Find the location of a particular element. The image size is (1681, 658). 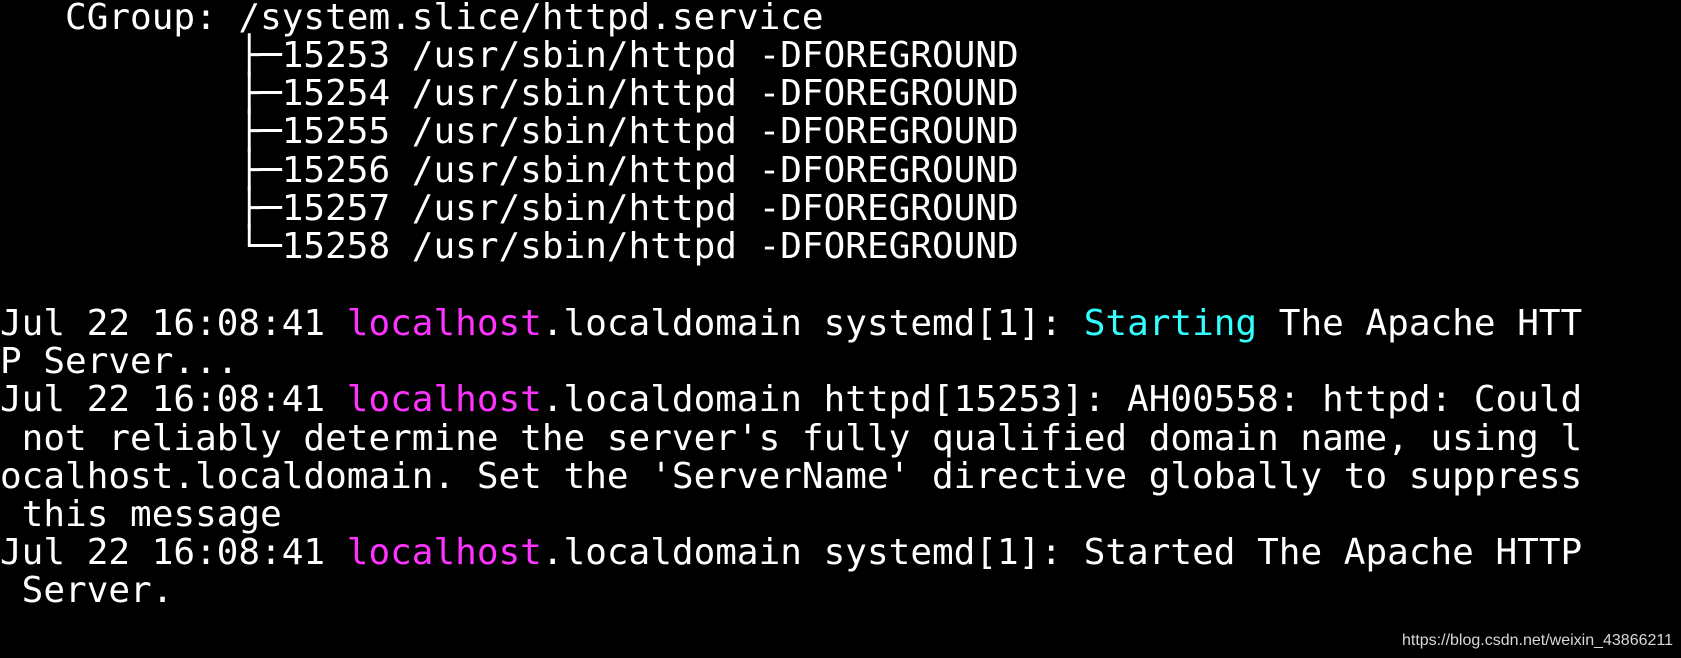

process-tree-line: ├─15255 /usr/sbin/httpd -DFOREGROUND is located at coordinates (509, 131).